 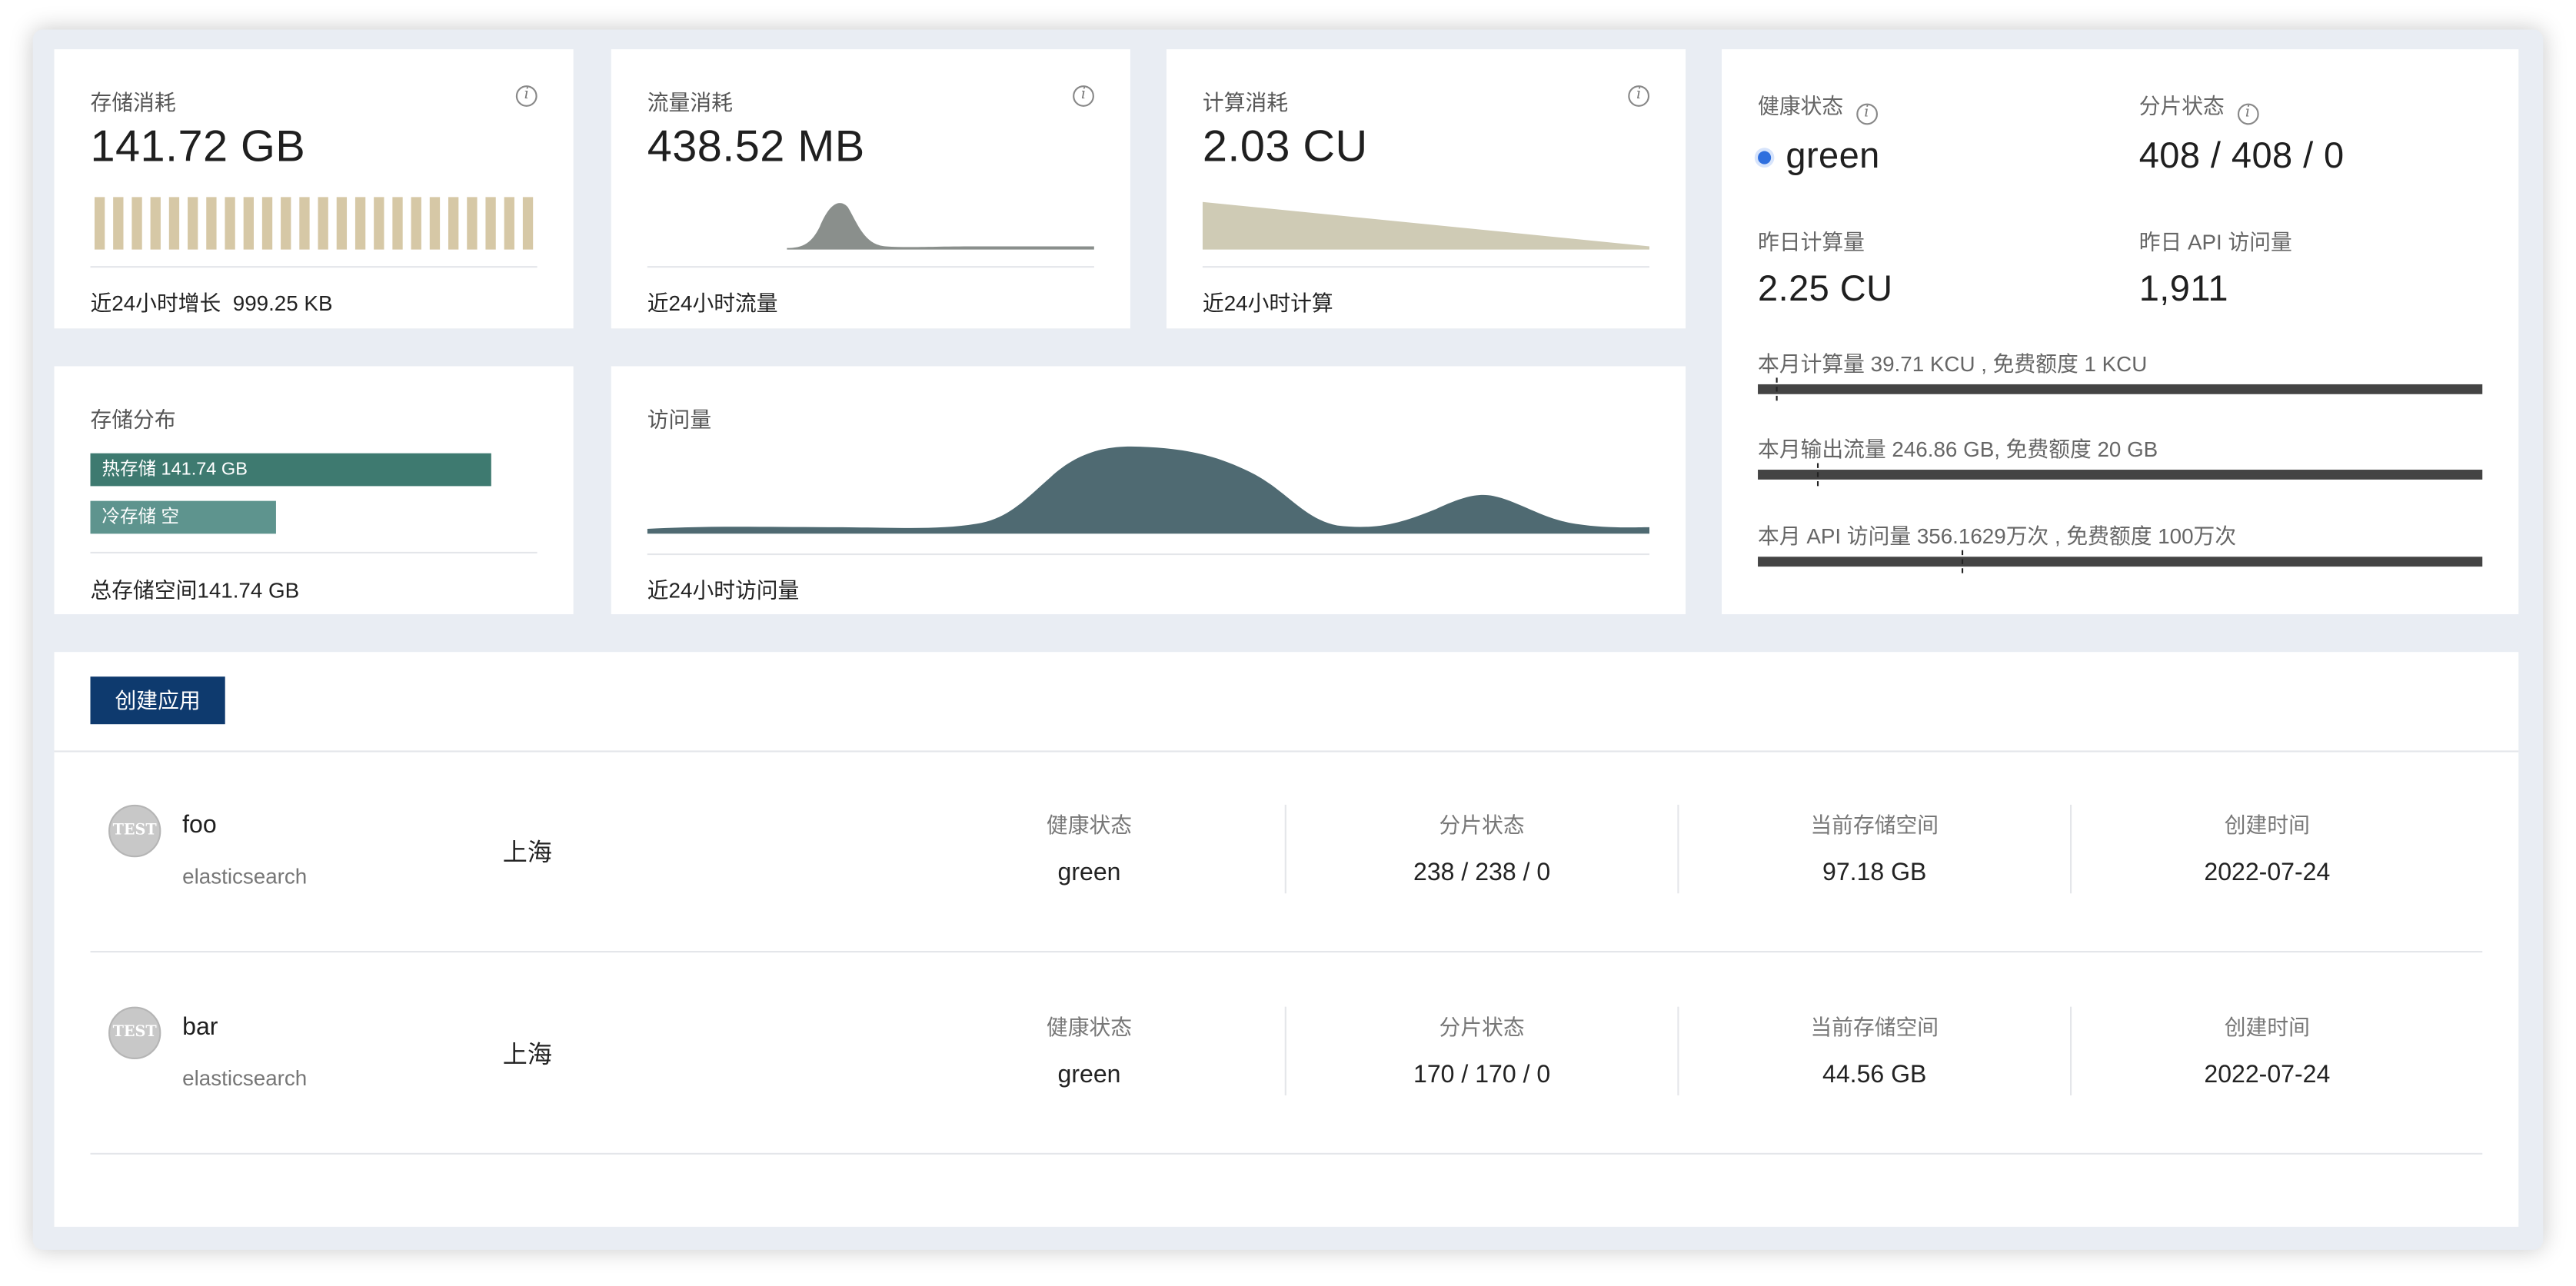 What do you see at coordinates (723, 590) in the screenshot?
I see `visits-footer: 近24小时访问量` at bounding box center [723, 590].